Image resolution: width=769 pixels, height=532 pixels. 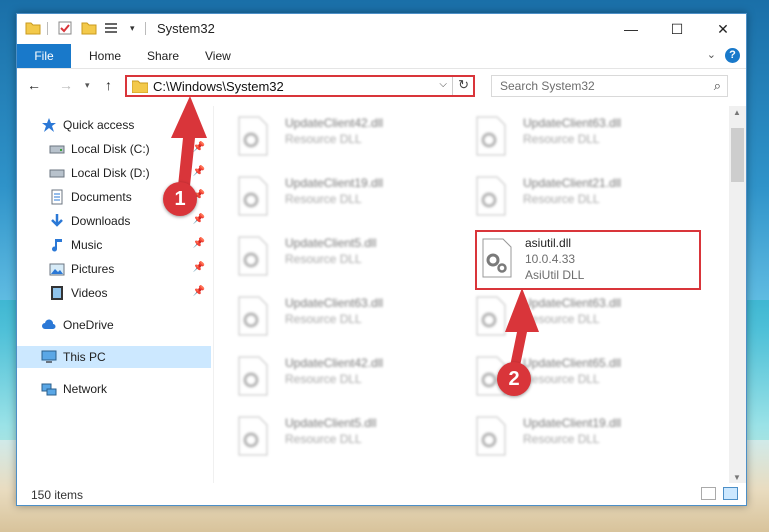 I want to click on sidebar-item-label: Local Disk (D:), so click(x=110, y=173).